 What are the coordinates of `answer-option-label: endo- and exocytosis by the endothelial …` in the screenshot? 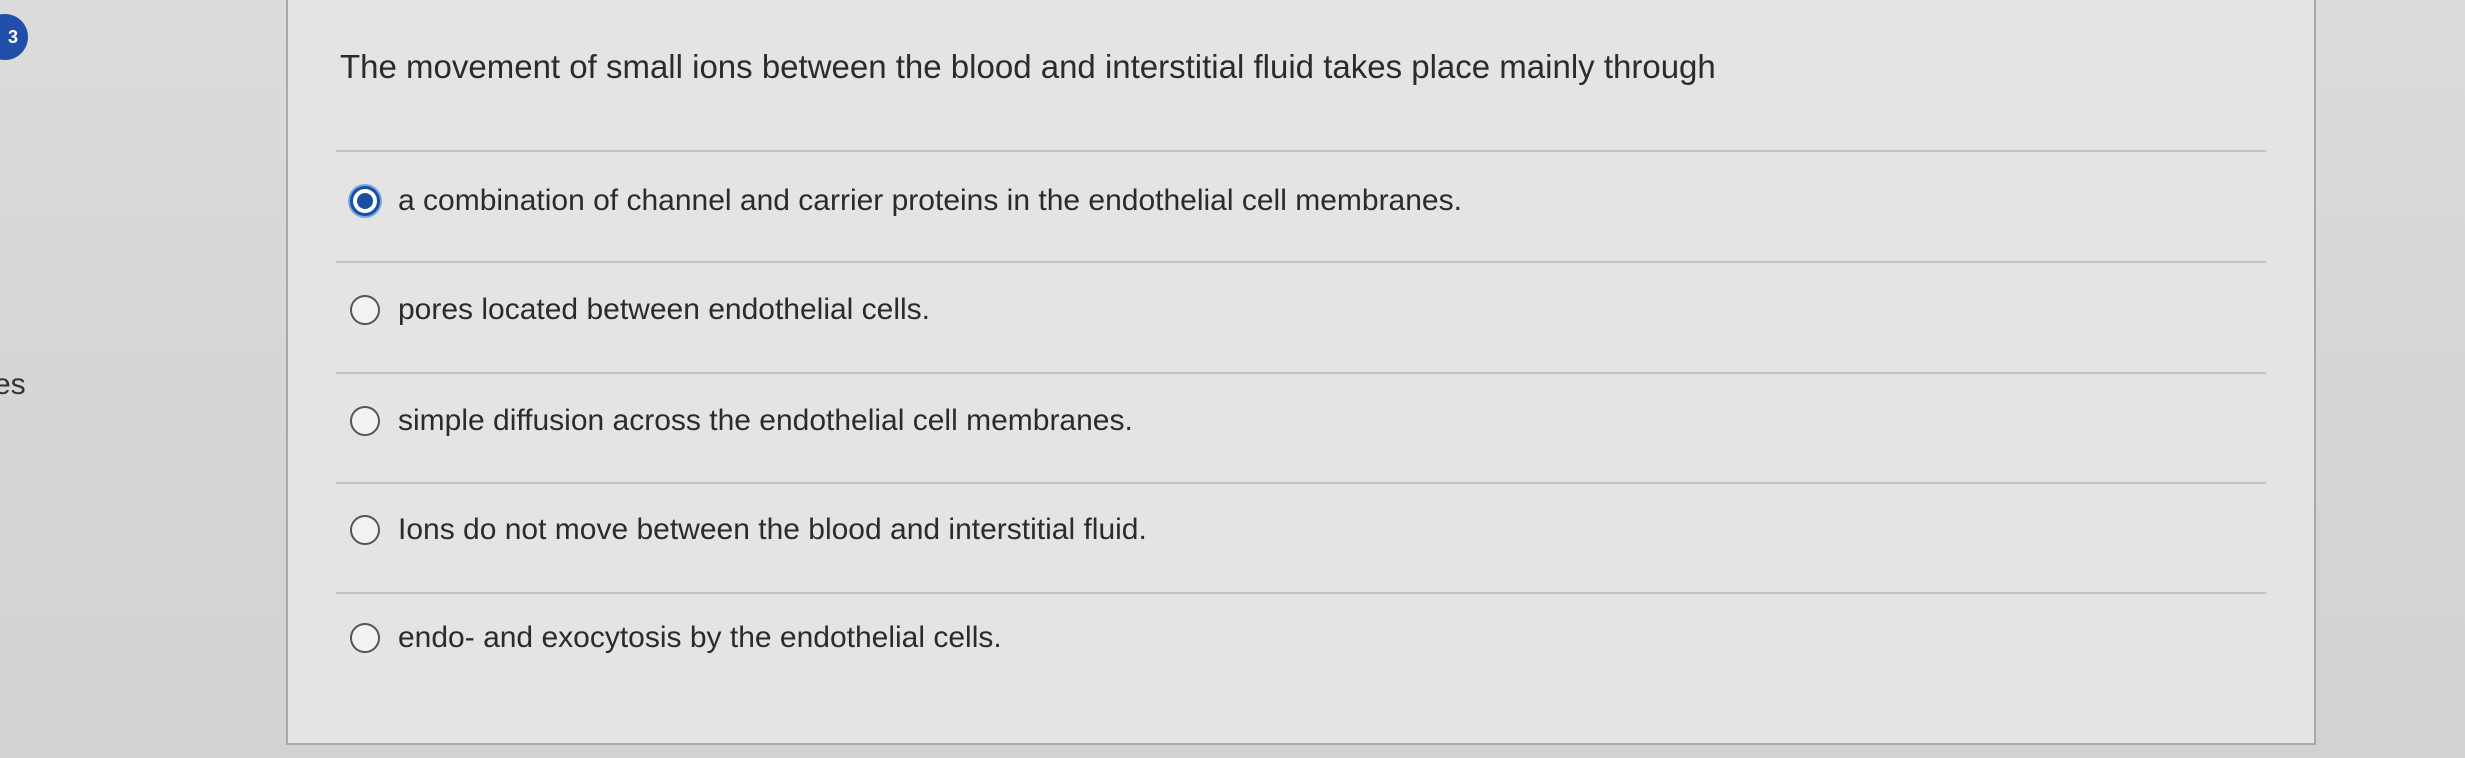 It's located at (700, 637).